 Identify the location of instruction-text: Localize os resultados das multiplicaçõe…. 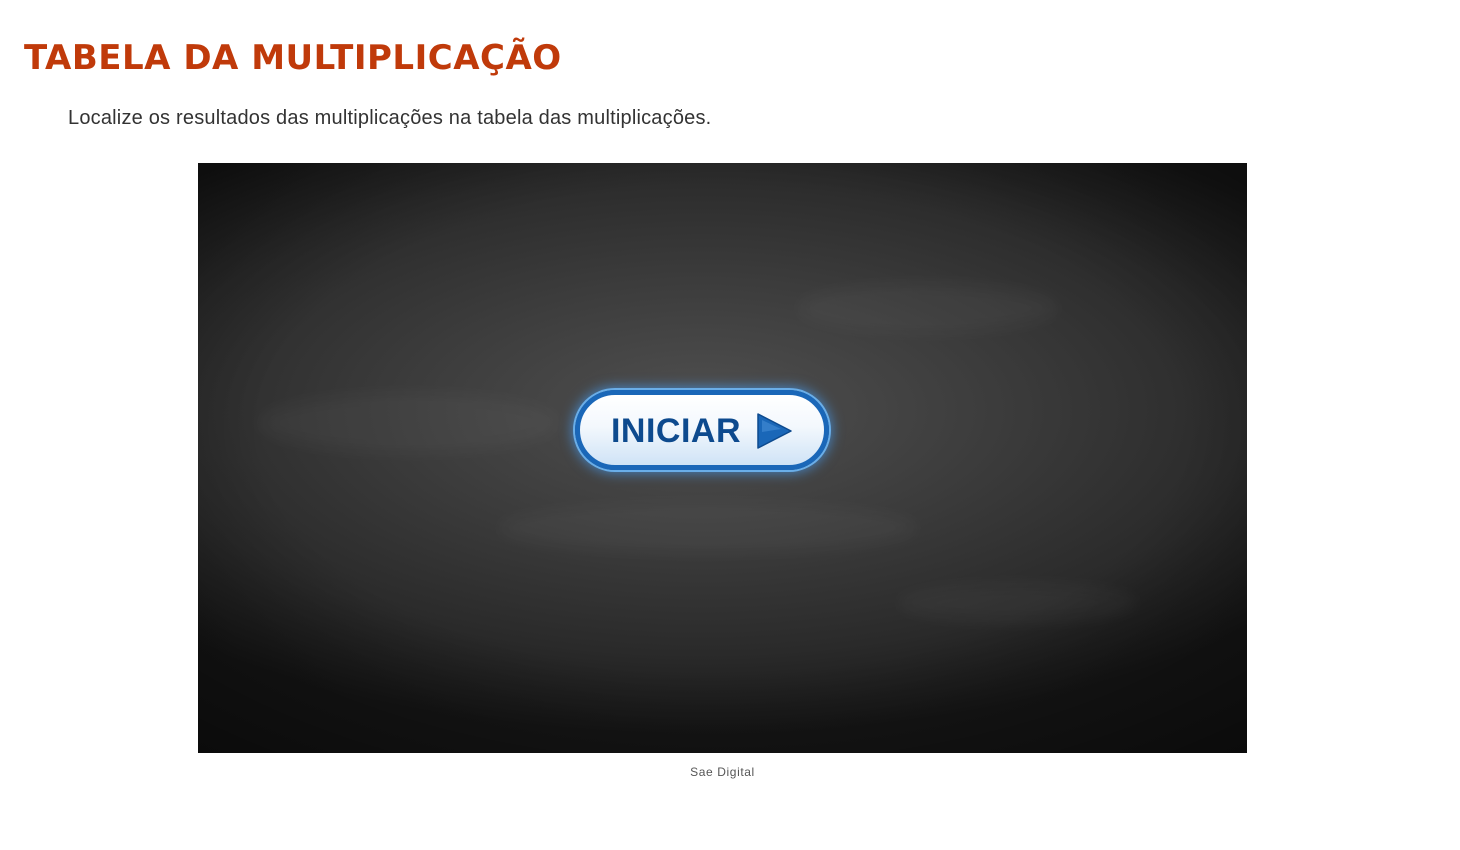
(390, 118).